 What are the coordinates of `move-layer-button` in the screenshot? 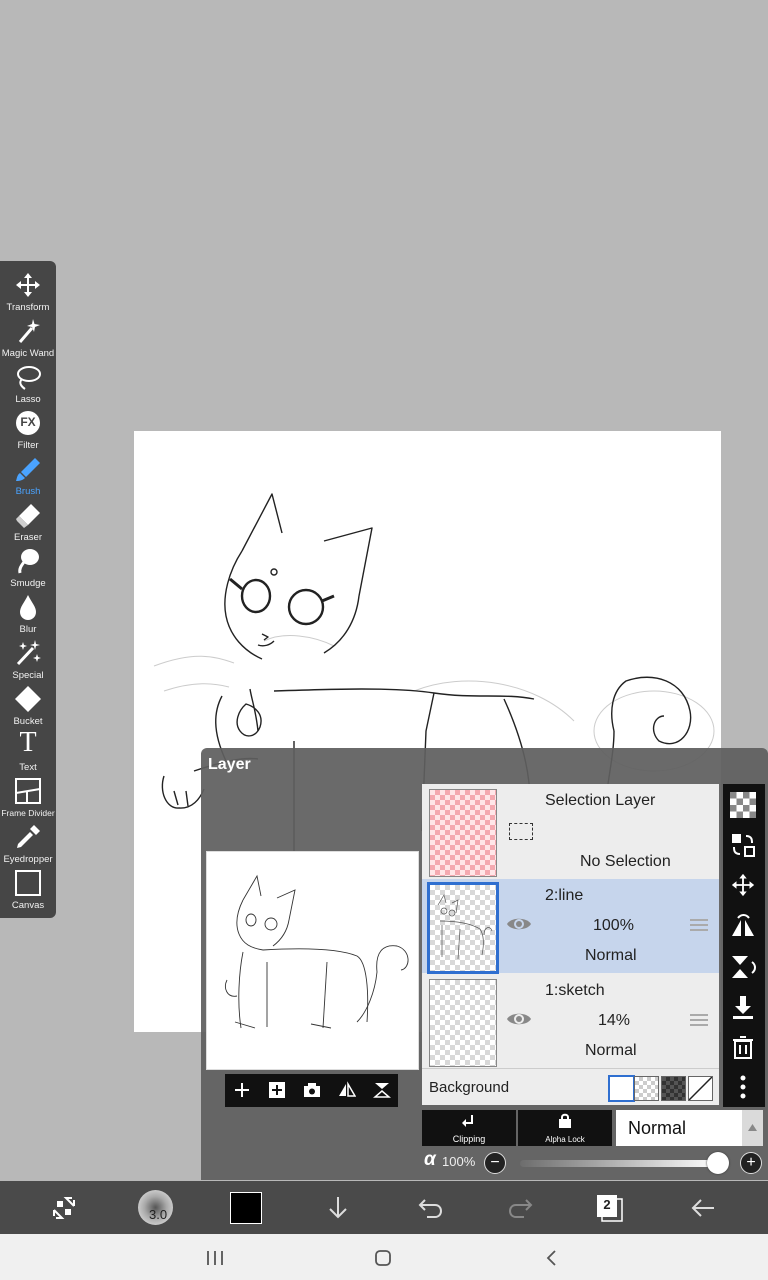 It's located at (744, 886).